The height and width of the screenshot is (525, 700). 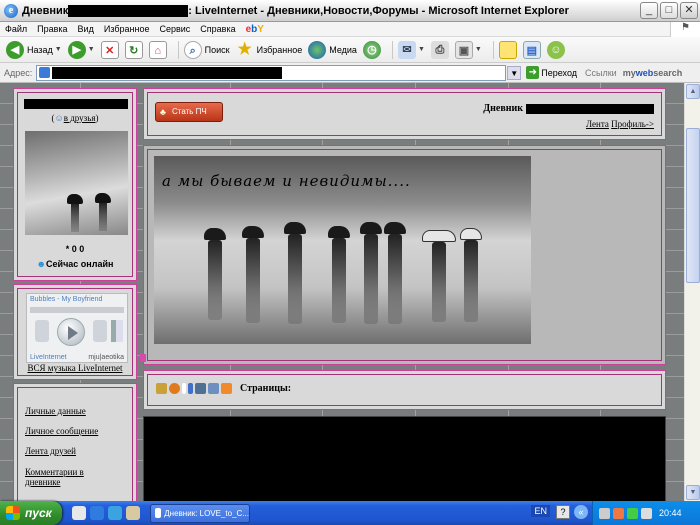 What do you see at coordinates (80, 118) in the screenshot?
I see `add-friend-link: в друзья` at bounding box center [80, 118].